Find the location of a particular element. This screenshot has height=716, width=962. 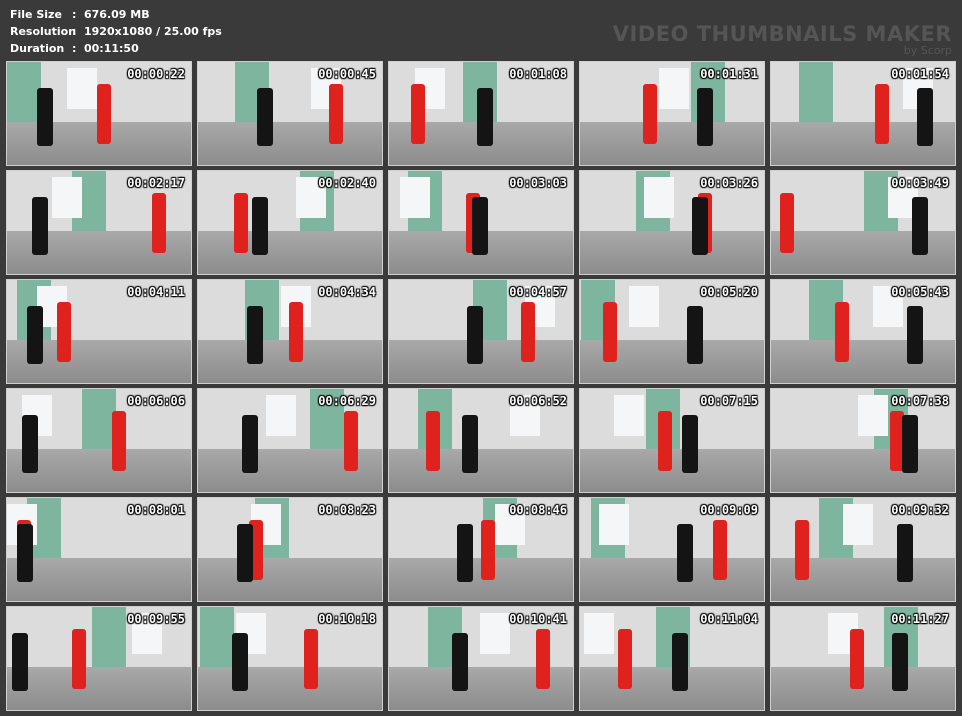

thumbnail: 00:10:41 is located at coordinates (481, 658).